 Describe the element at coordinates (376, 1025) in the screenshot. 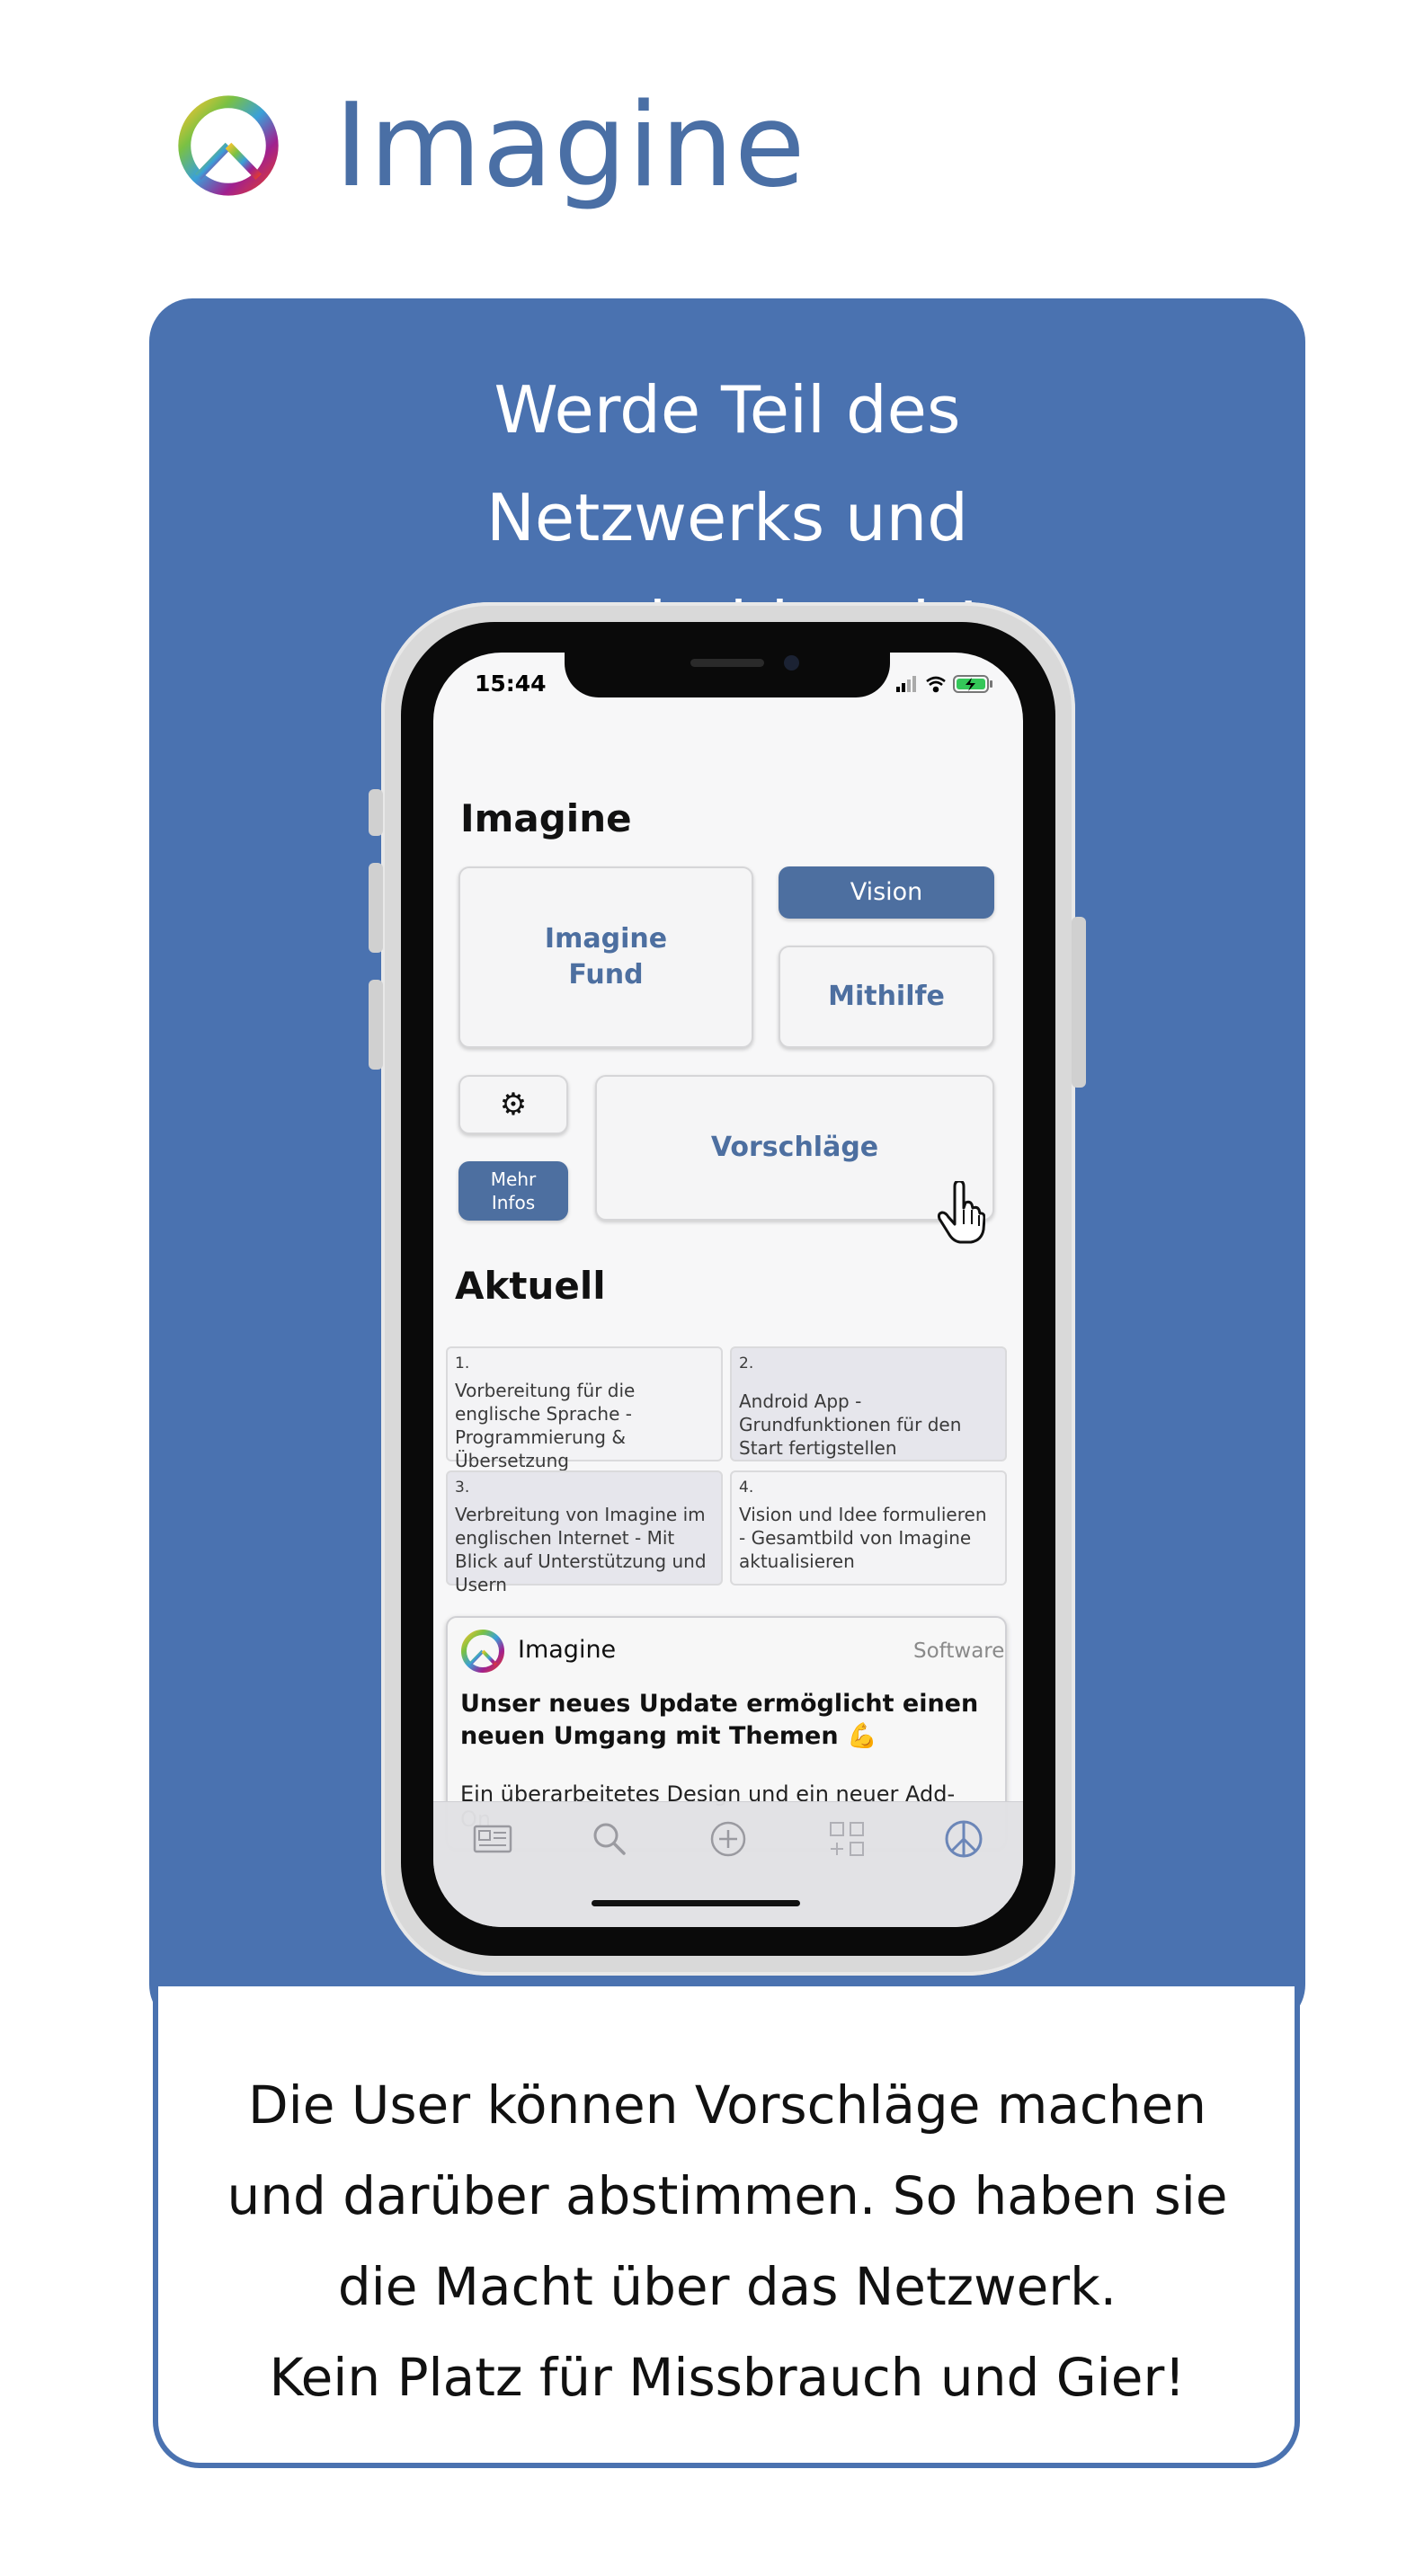

I see `phone-volume-down-button` at that location.